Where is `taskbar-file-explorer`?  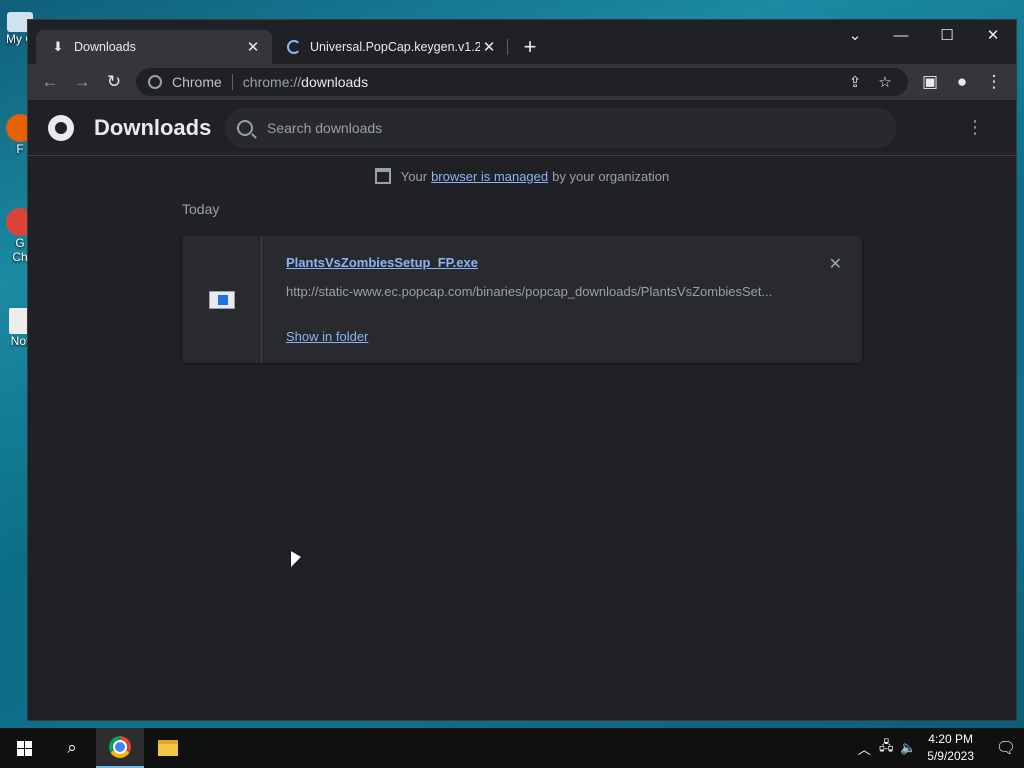
taskbar-file-explorer is located at coordinates (168, 748).